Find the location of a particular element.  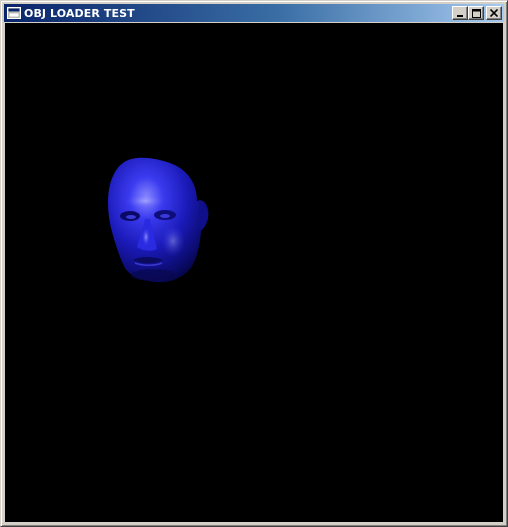

window-title: OBJ LOADER TEST is located at coordinates (79, 13).